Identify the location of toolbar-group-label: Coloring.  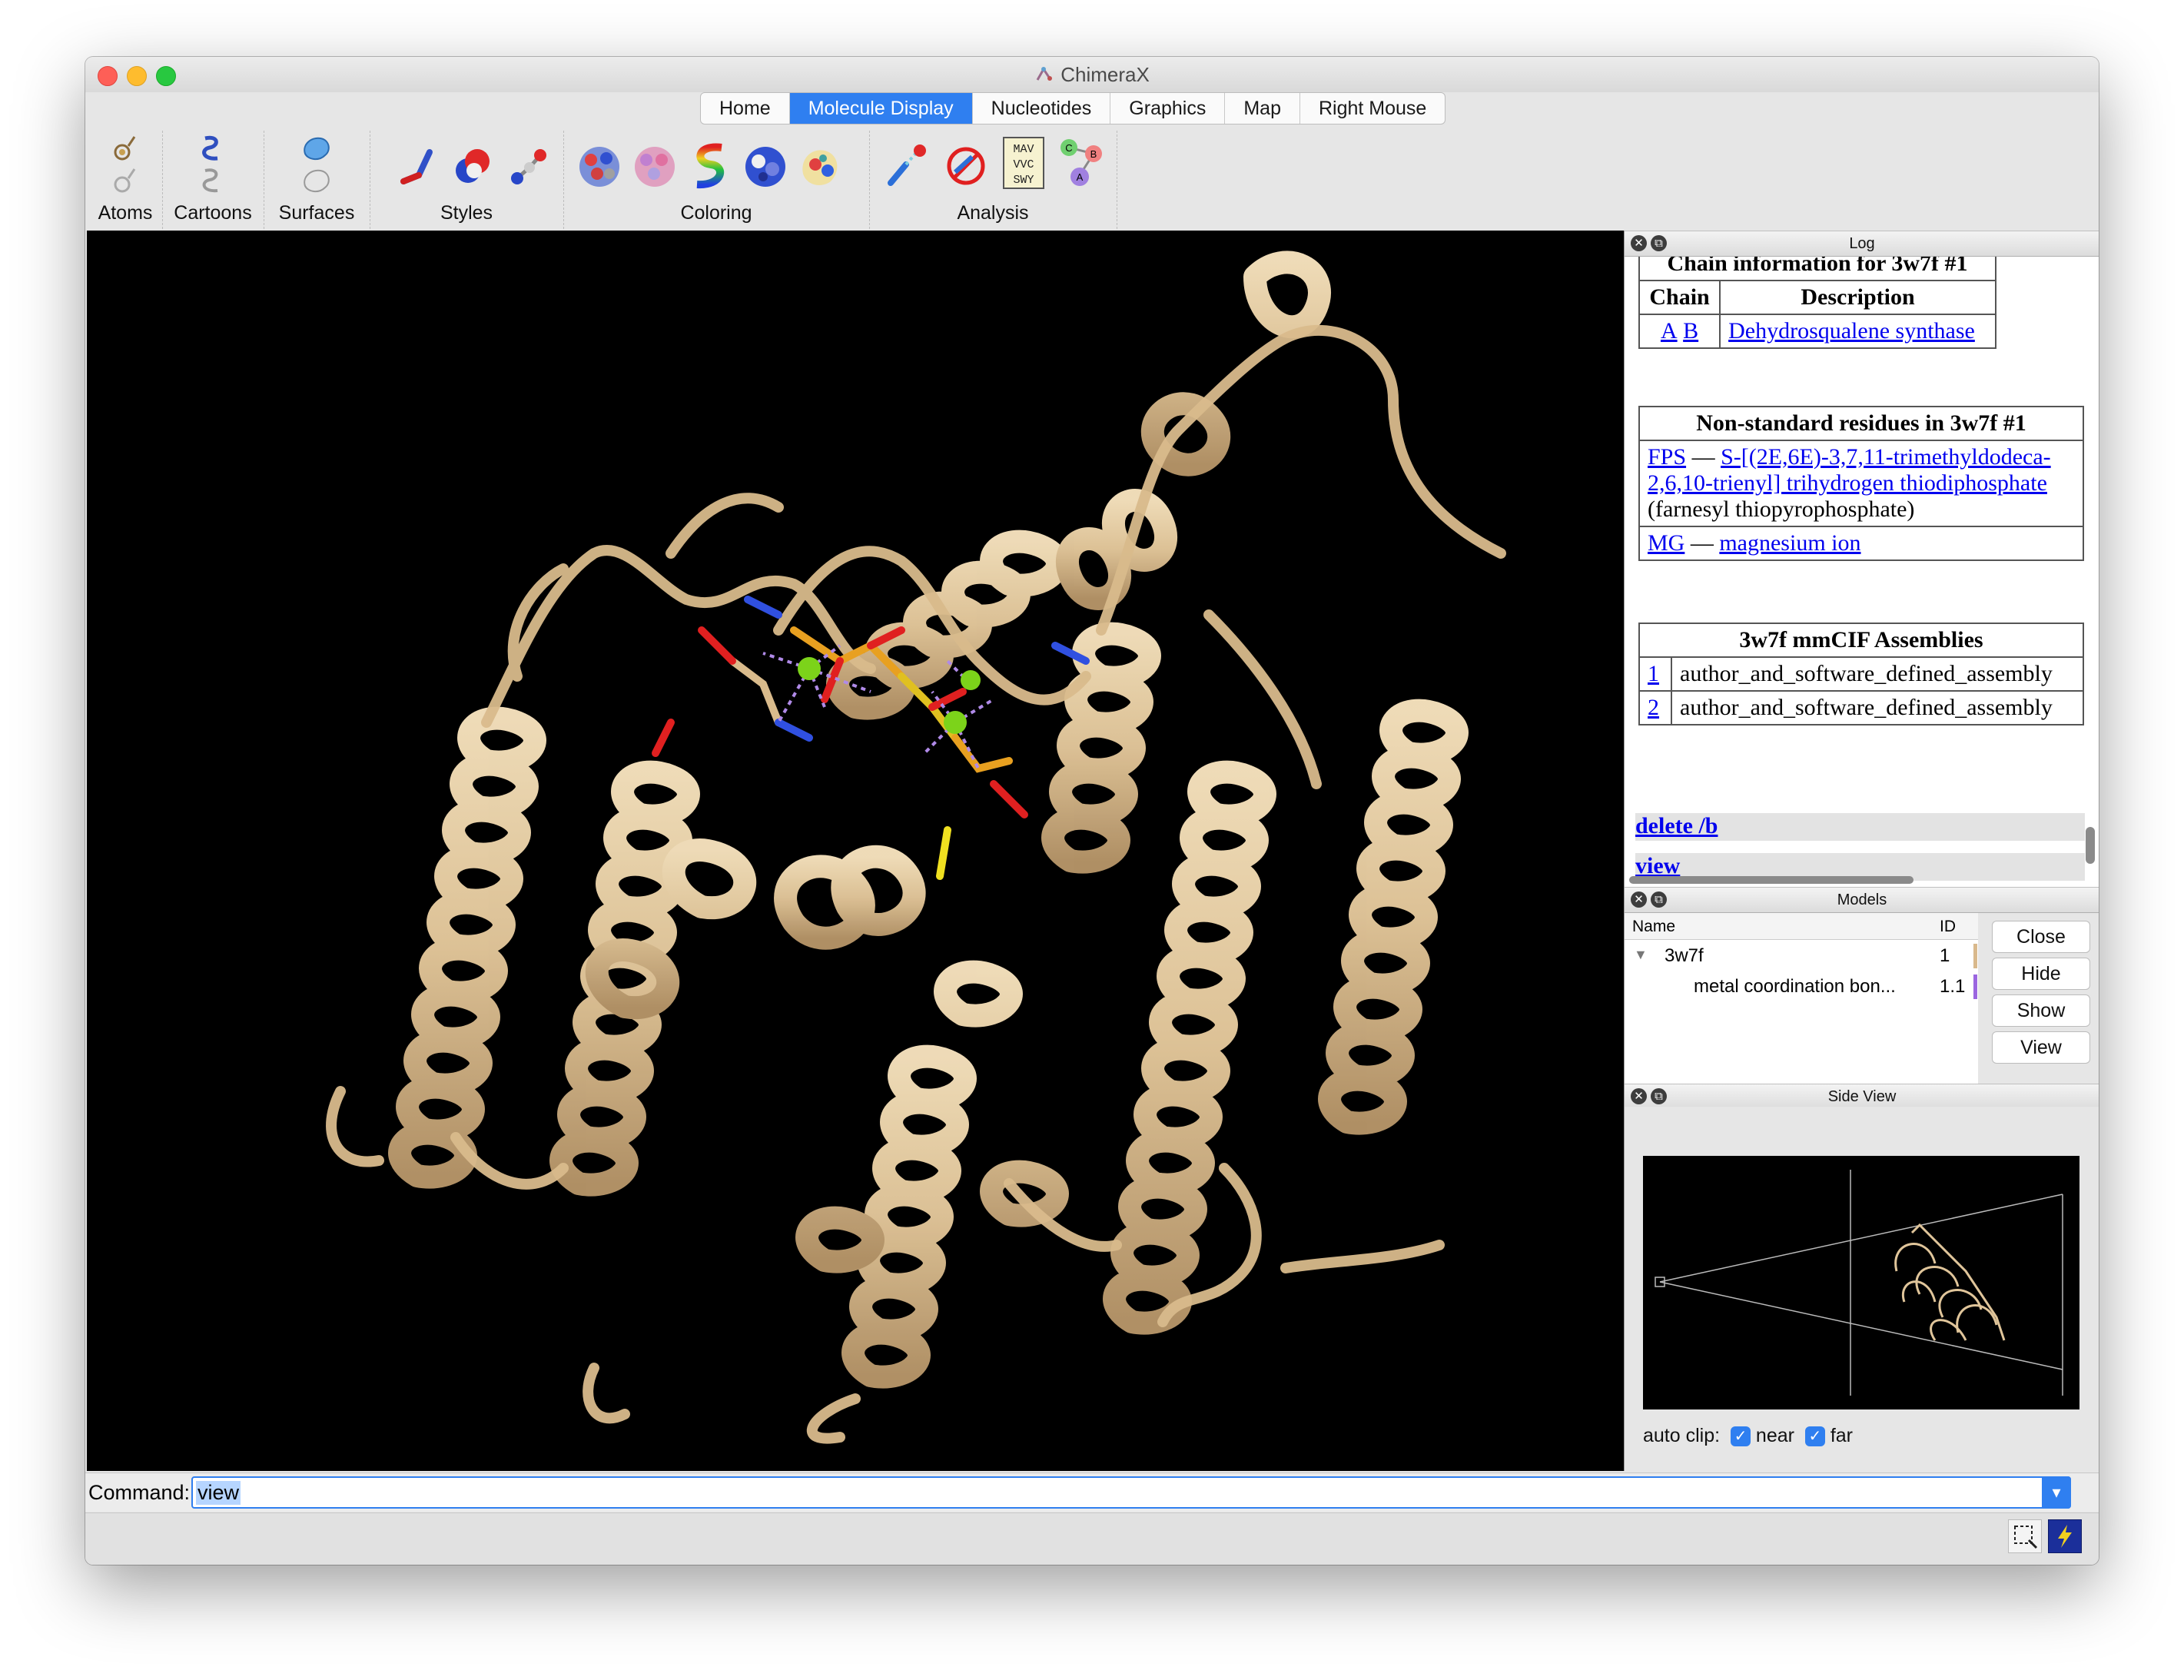
(716, 213).